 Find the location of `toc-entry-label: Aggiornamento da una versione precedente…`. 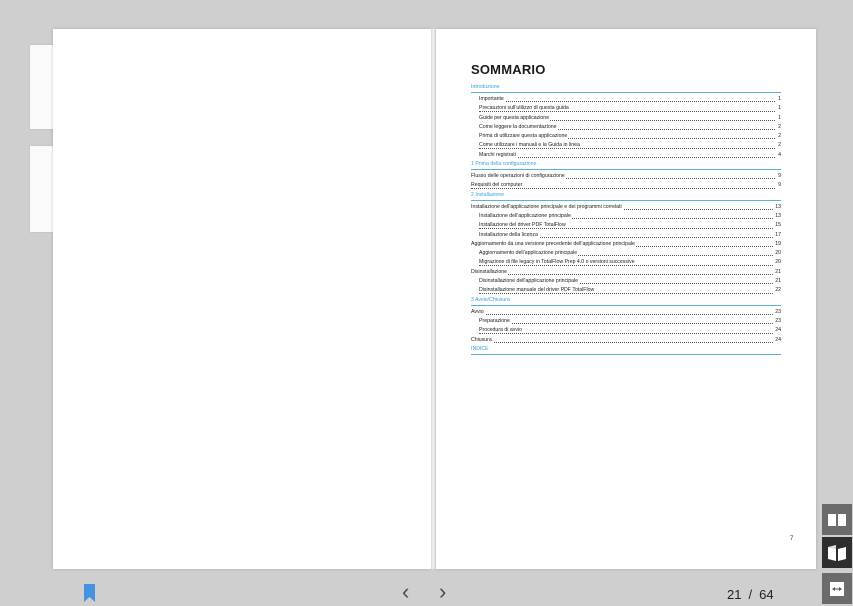

toc-entry-label: Aggiornamento da una versione precedente… is located at coordinates (553, 243).